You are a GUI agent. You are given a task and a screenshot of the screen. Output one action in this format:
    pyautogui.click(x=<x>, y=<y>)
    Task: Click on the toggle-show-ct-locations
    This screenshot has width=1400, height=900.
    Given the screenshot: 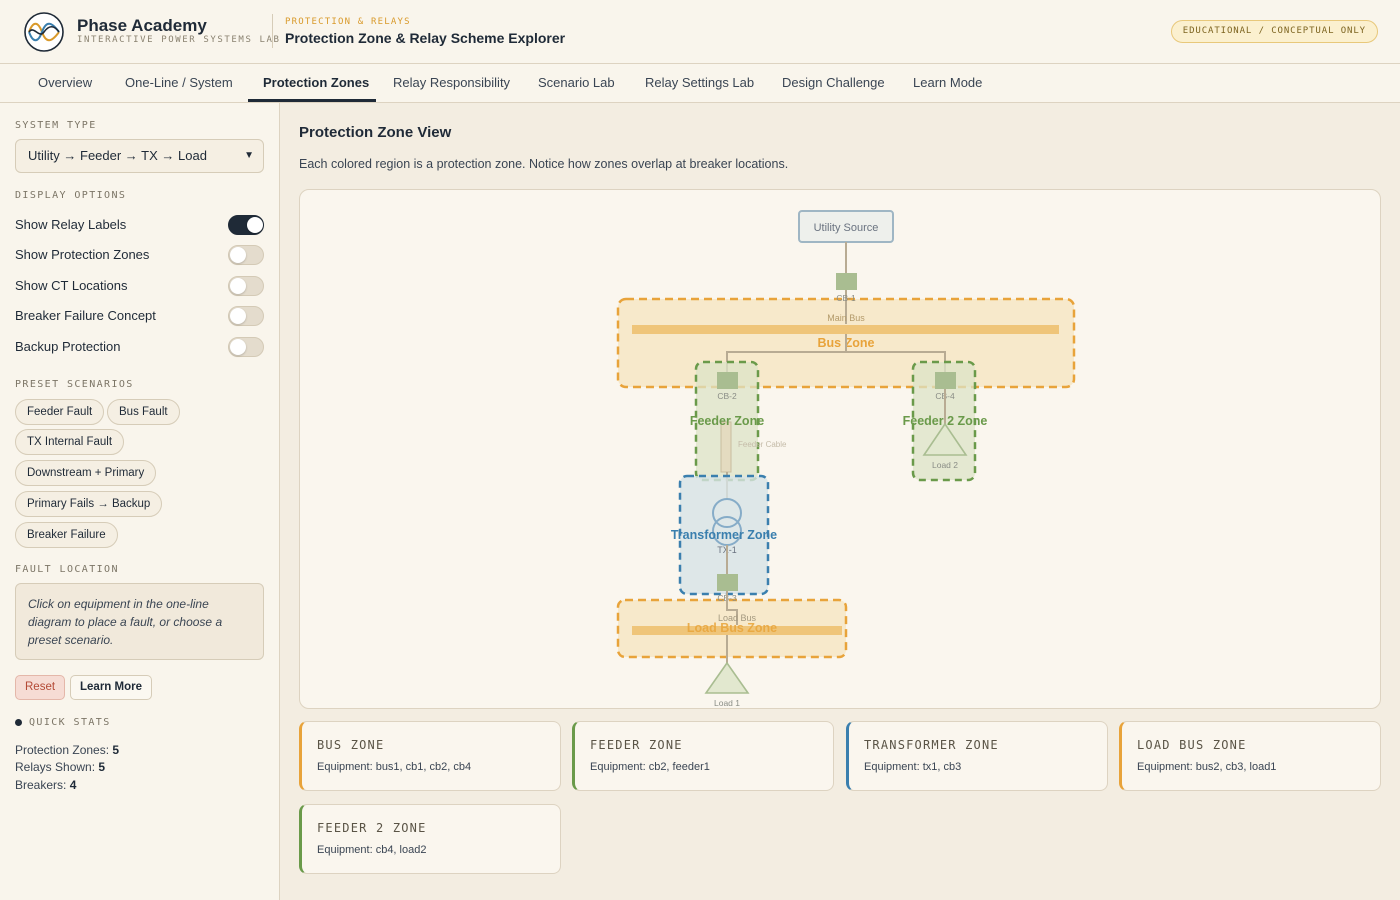 What is the action you would take?
    pyautogui.click(x=246, y=286)
    